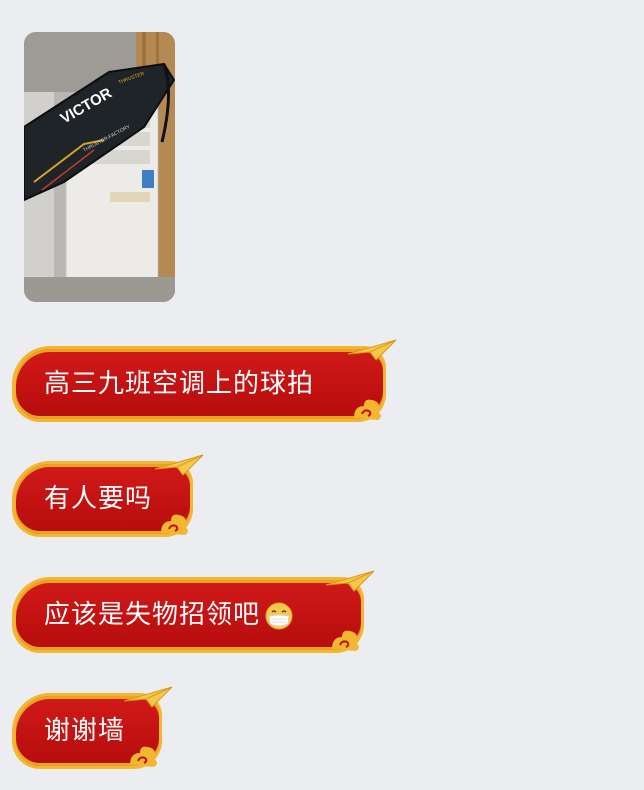 This screenshot has height=790, width=644. What do you see at coordinates (152, 615) in the screenshot?
I see `message-text-content: 应该是失物招领吧` at bounding box center [152, 615].